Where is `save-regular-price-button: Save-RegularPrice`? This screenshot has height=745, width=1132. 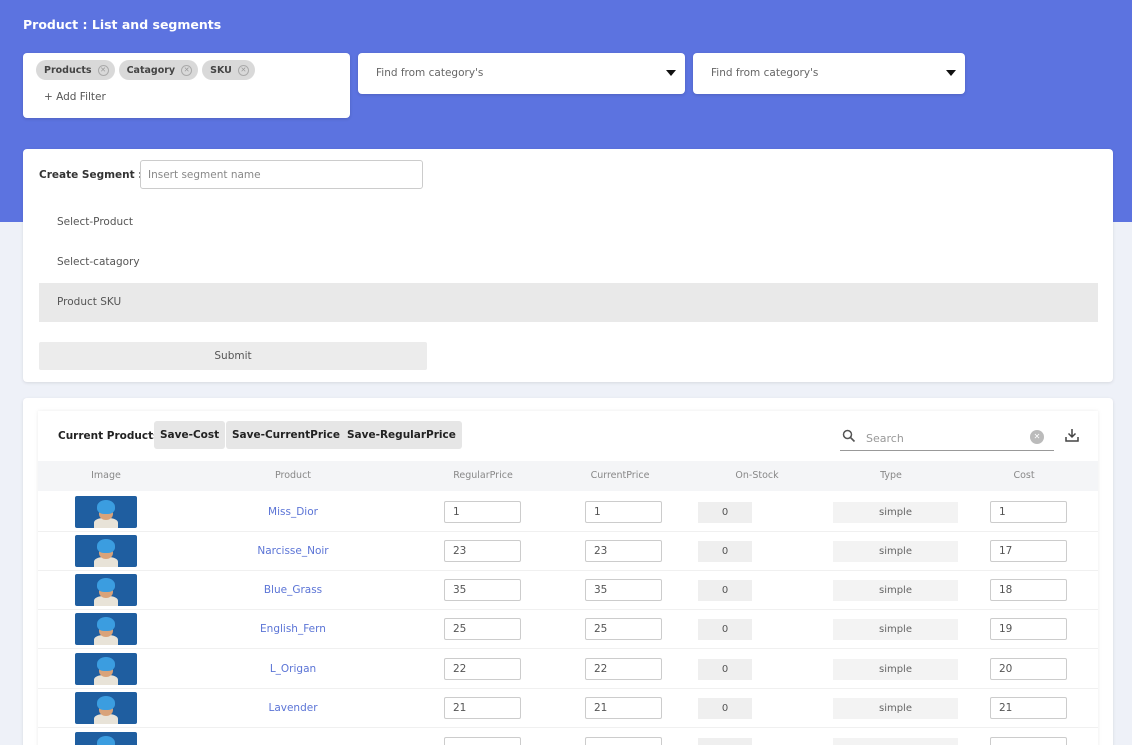
save-regular-price-button: Save-RegularPrice is located at coordinates (401, 435).